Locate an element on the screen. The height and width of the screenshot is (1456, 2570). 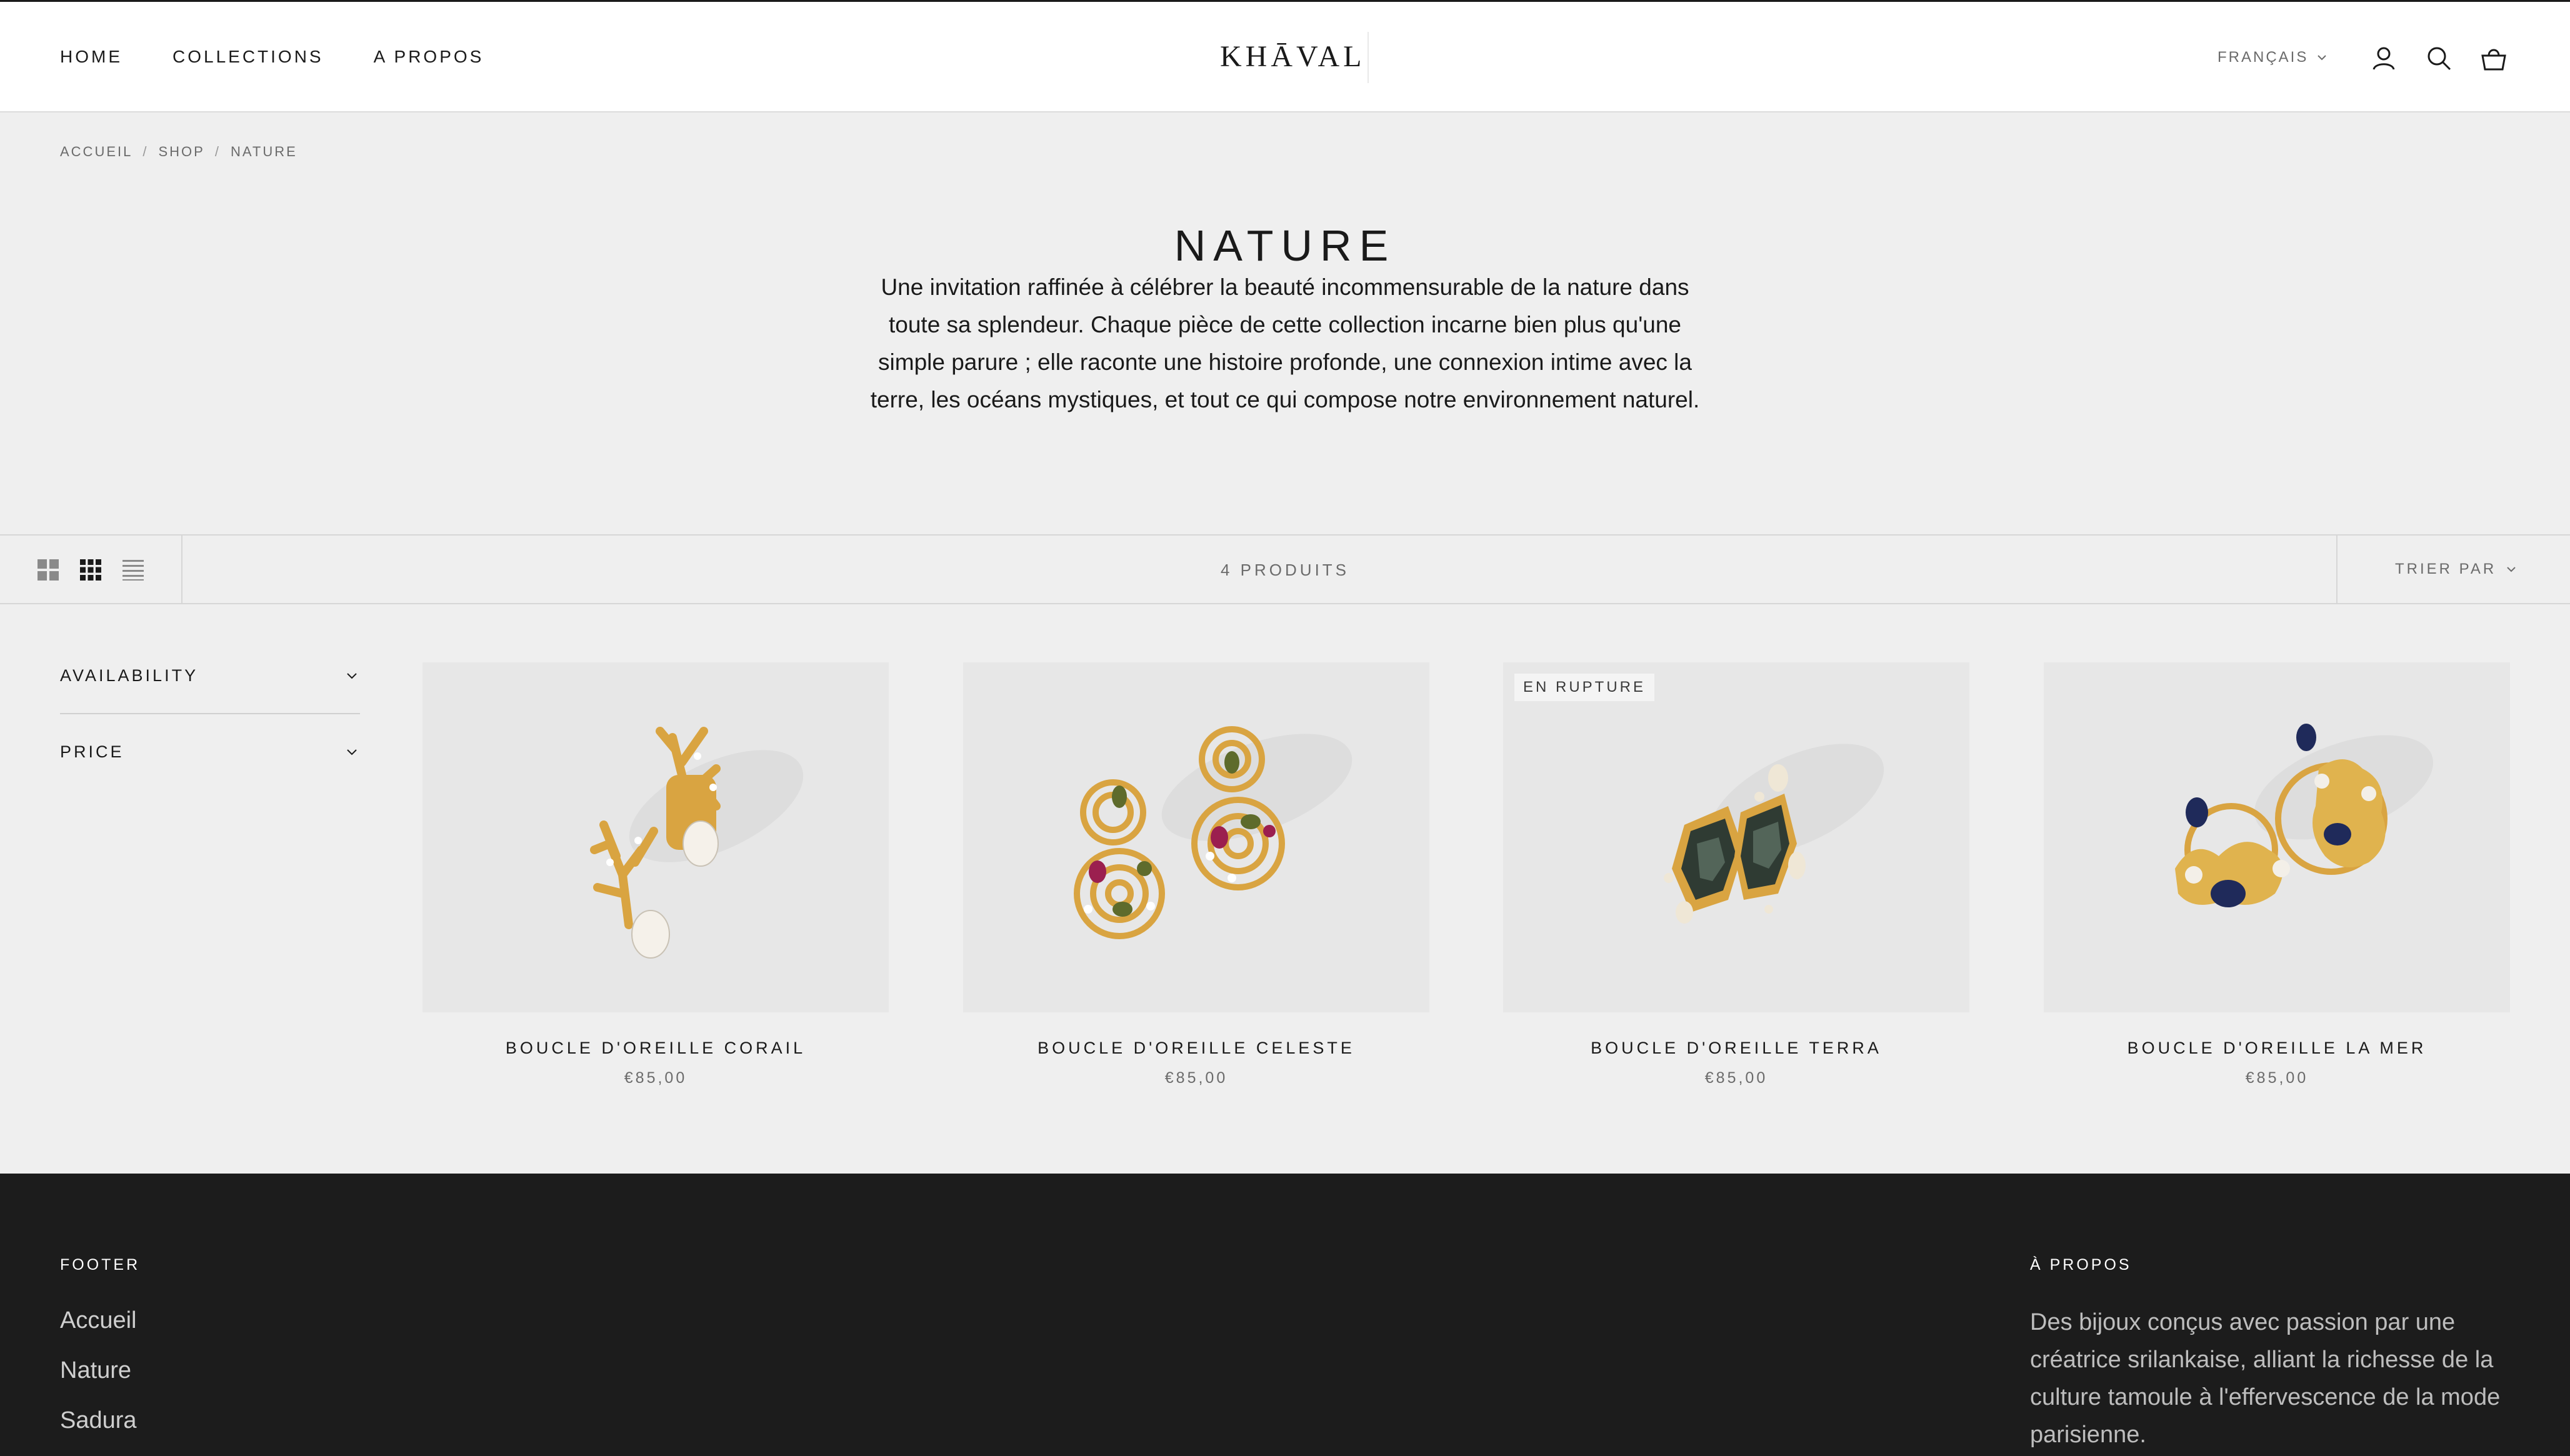
product-card: BOUCLE D'OREILLE CELESTE €85,00 is located at coordinates (1196, 875).